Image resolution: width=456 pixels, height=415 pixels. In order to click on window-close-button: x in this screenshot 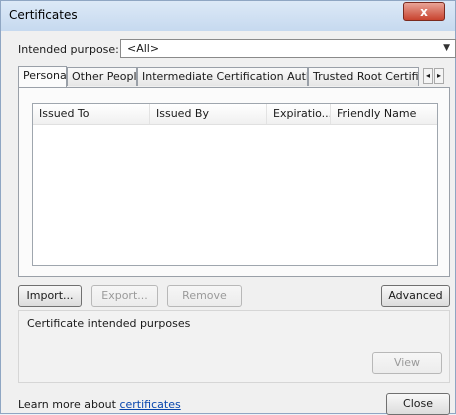, I will do `click(424, 11)`.